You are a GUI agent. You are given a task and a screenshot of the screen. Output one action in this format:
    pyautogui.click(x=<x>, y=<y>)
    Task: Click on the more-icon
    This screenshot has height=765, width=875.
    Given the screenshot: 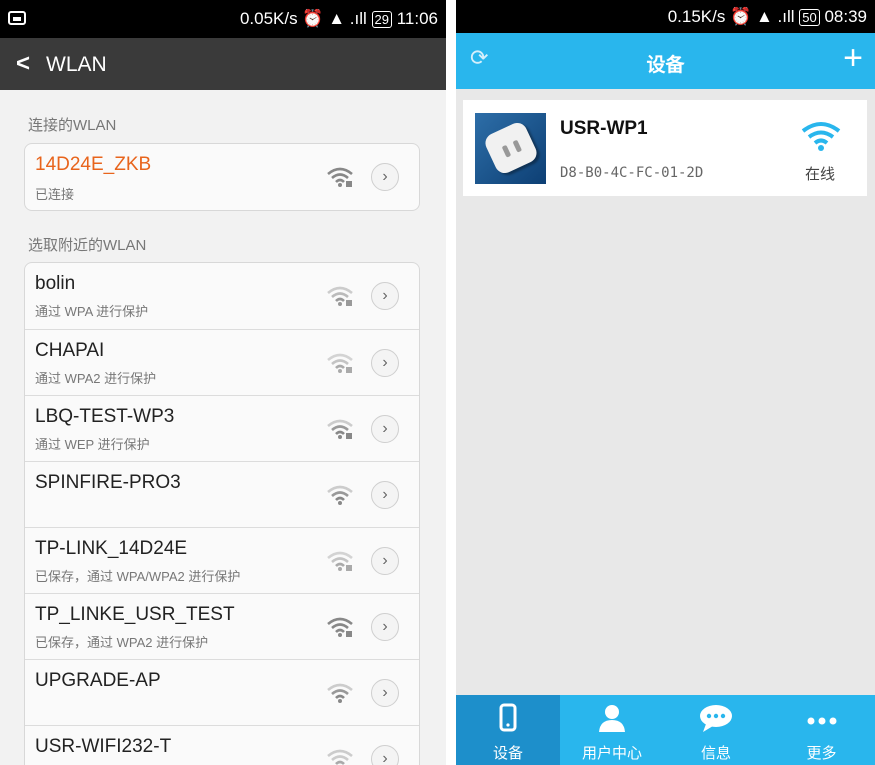 What is the action you would take?
    pyautogui.click(x=821, y=721)
    